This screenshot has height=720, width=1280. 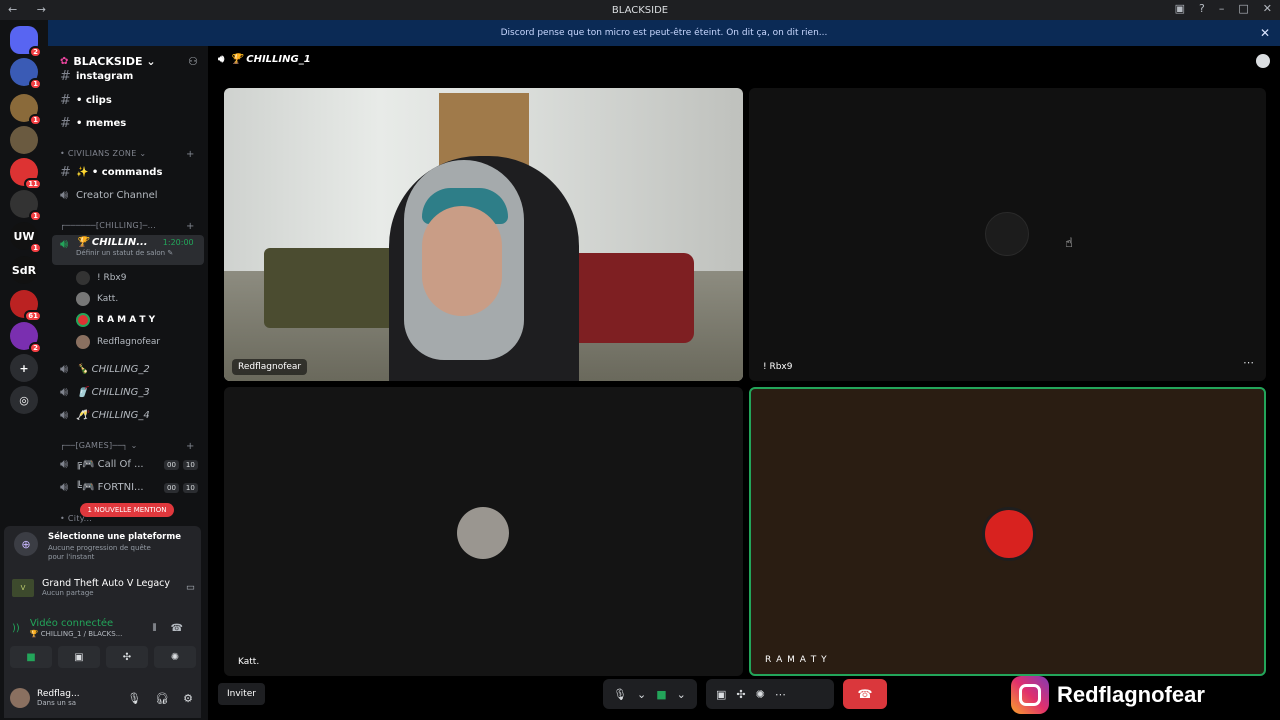 What do you see at coordinates (661, 694) in the screenshot?
I see `camera-icon: ■` at bounding box center [661, 694].